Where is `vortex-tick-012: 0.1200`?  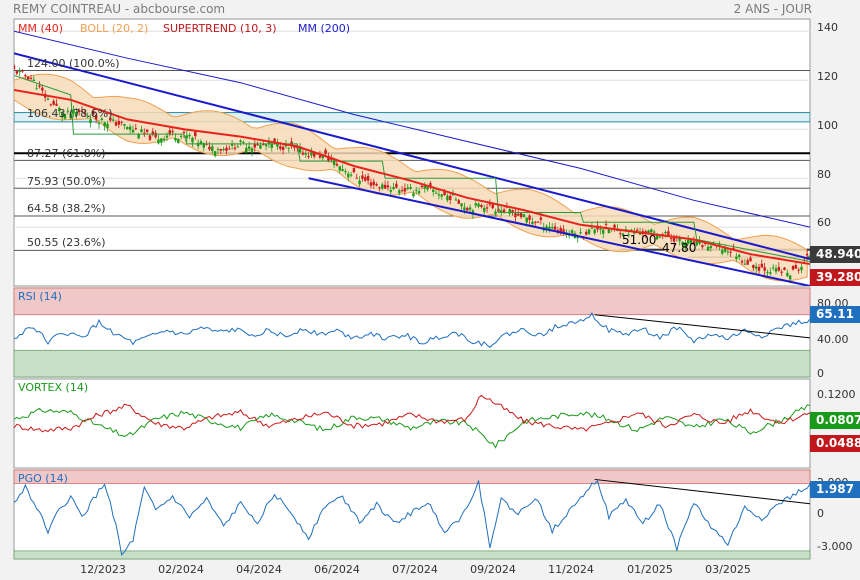 vortex-tick-012: 0.1200 is located at coordinates (836, 394).